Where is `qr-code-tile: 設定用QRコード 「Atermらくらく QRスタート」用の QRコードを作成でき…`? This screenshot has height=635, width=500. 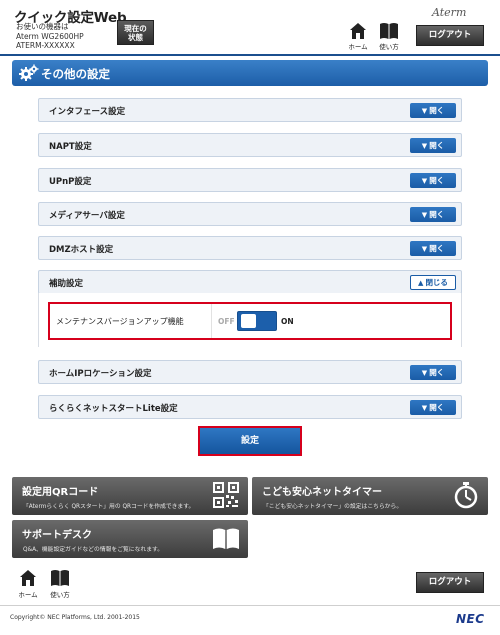
qr-code-tile: 設定用QRコード 「Atermらくらく QRスタート」用の QRコードを作成でき… is located at coordinates (130, 496).